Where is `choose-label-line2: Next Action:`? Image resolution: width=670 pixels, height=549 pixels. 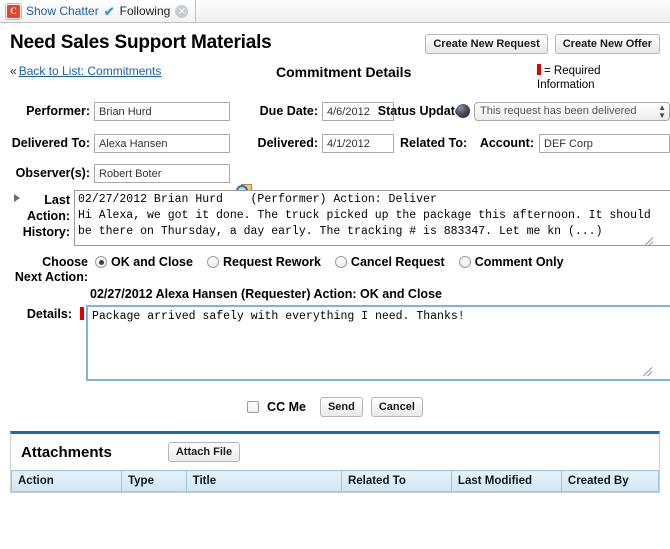
choose-label-line2: Next Action: is located at coordinates (51, 277).